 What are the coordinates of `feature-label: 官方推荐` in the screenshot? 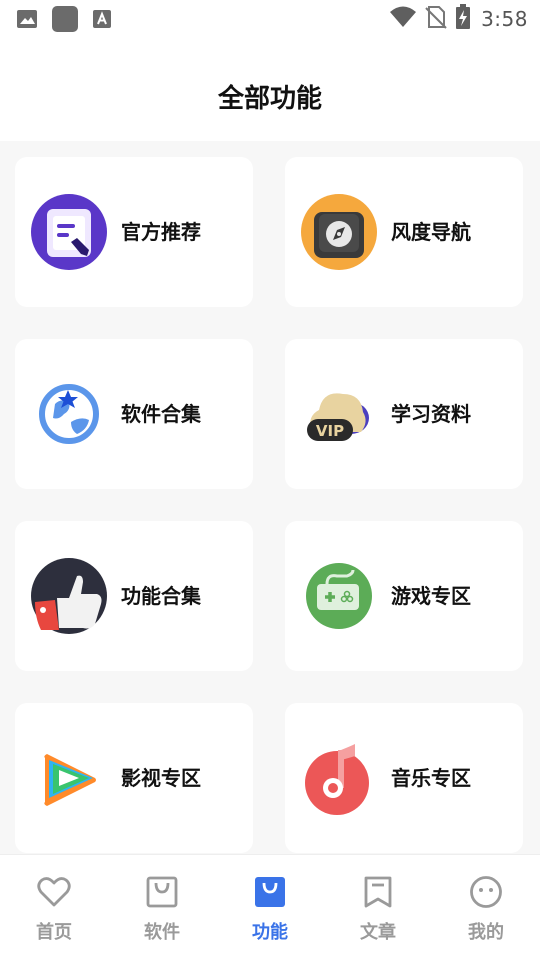 It's located at (161, 232).